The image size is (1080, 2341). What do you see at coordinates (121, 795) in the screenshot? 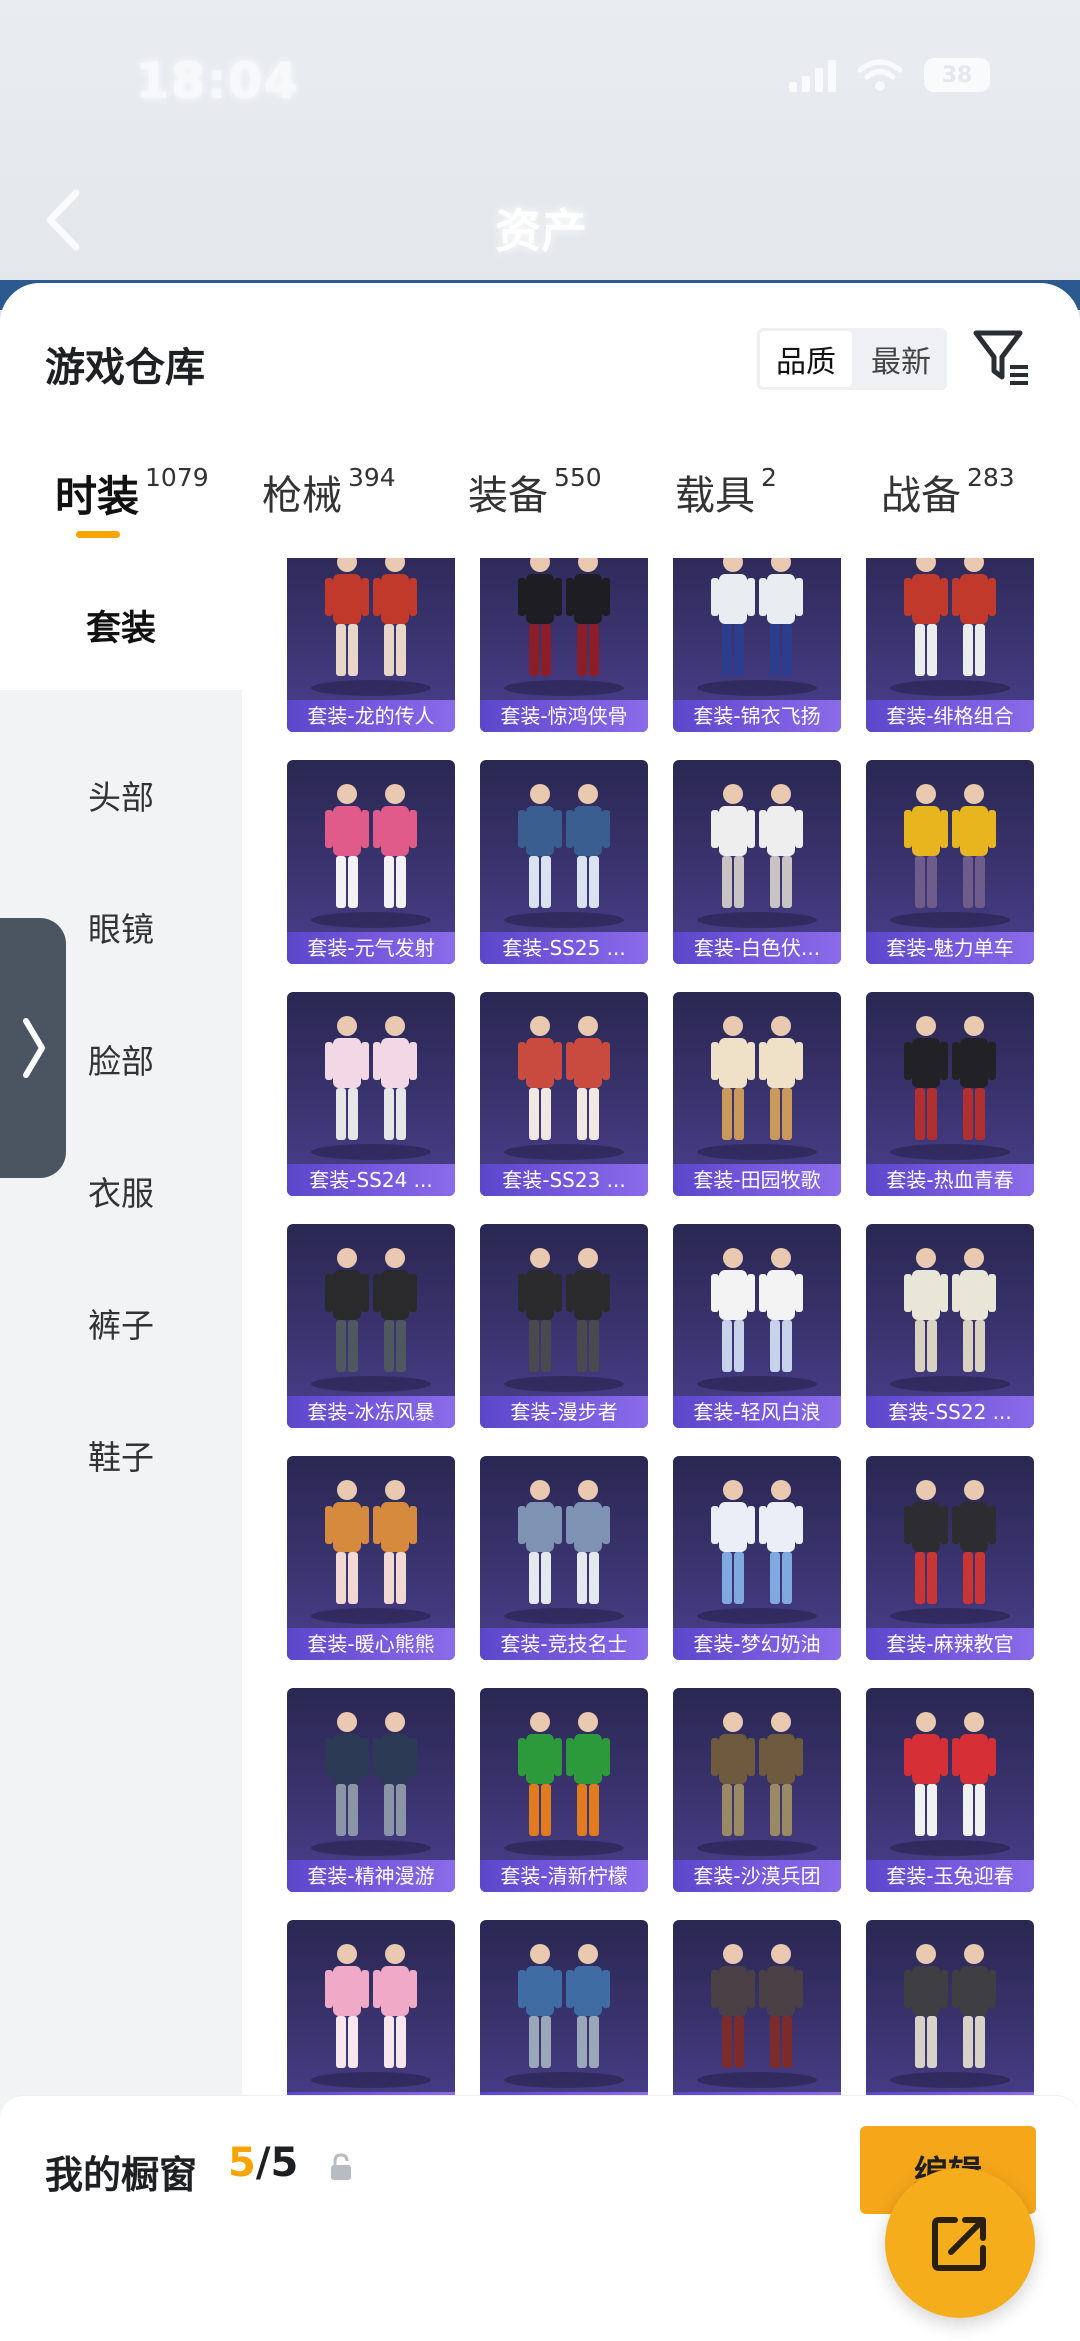
I see `sidebar-item-head: 头部` at bounding box center [121, 795].